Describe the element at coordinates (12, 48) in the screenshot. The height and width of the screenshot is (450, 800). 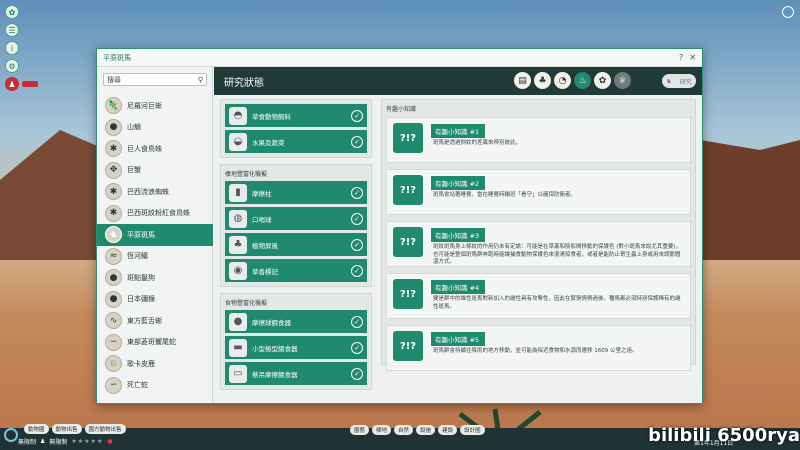
I see `info-icon: i` at that location.